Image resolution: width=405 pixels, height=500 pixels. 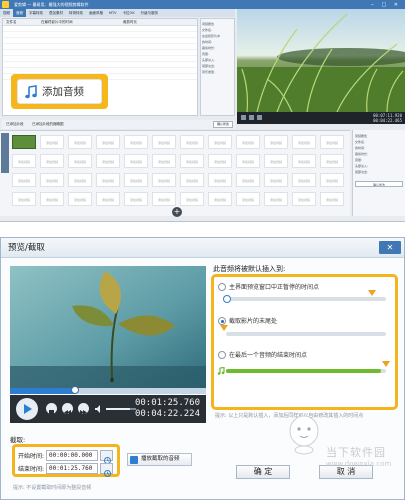 I want to click on dialog-seekbar, so click(x=108, y=390).